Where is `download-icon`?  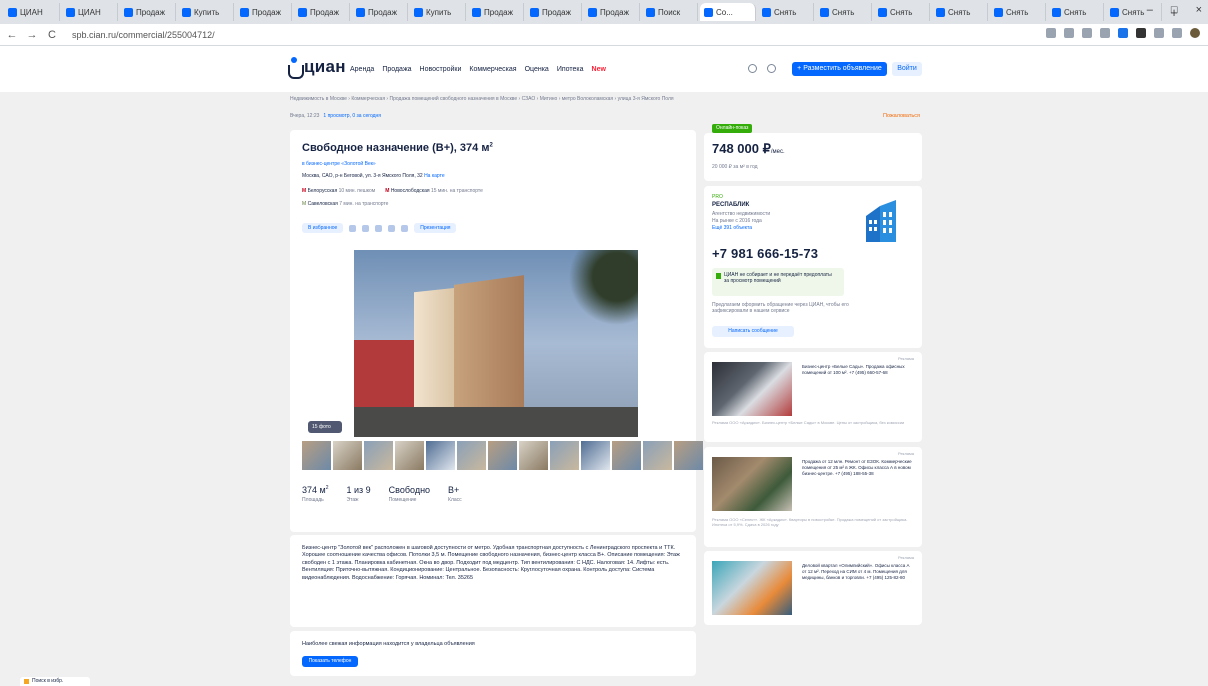 download-icon is located at coordinates (379, 228).